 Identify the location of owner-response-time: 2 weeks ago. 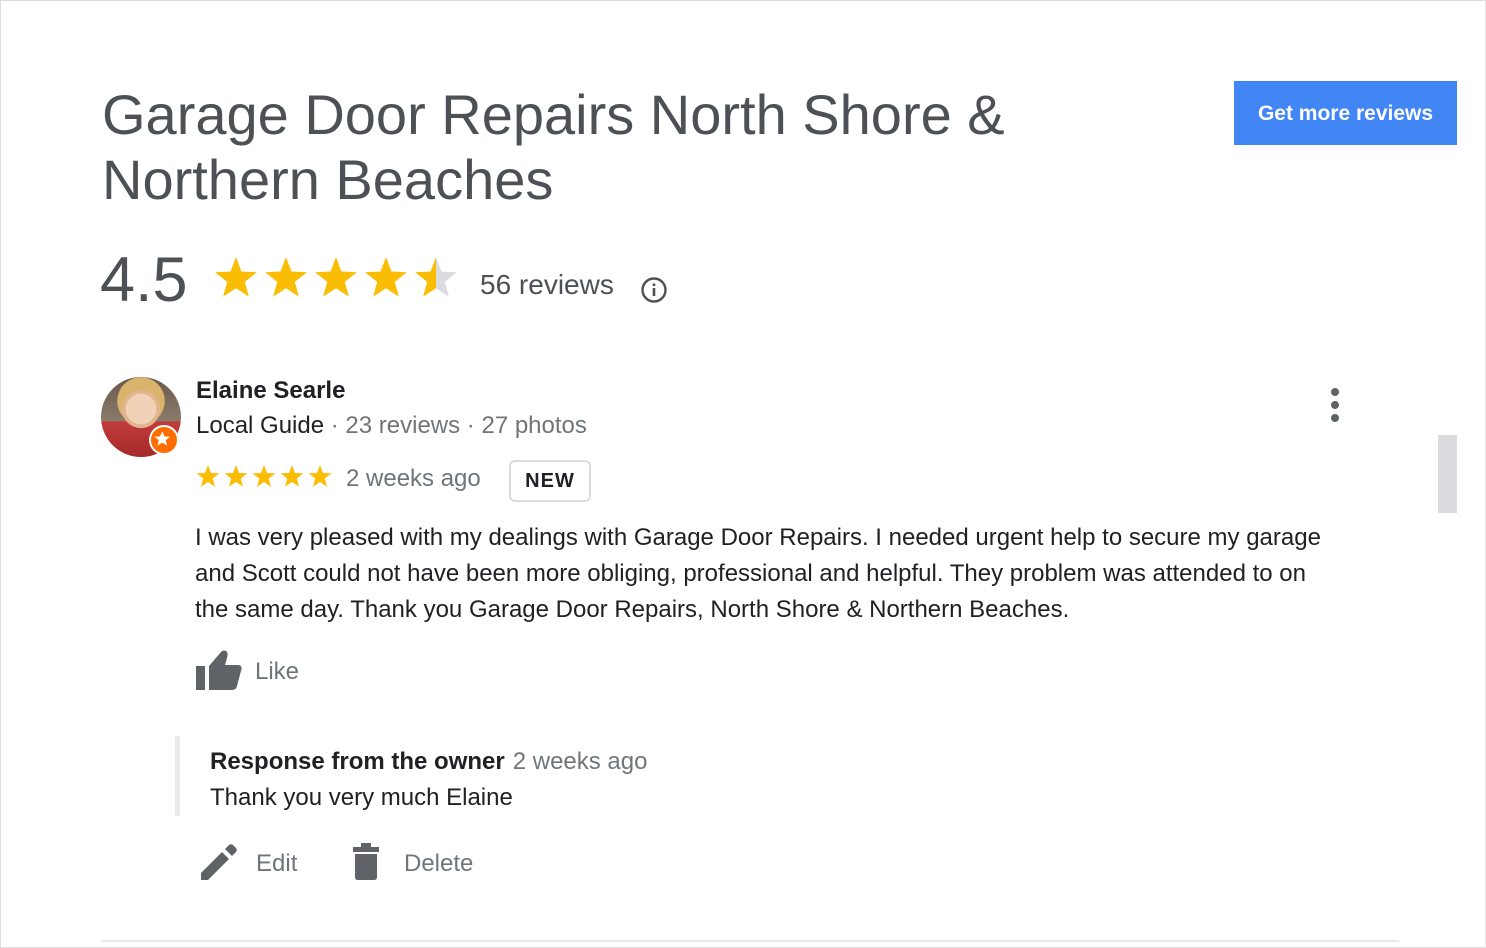
(580, 761).